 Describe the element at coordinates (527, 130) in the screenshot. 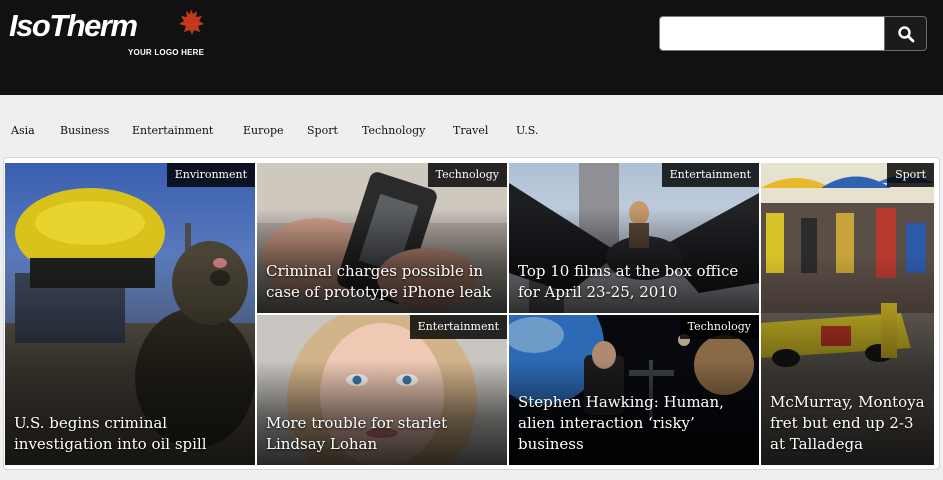

I see `nav-item-us: U.S.` at that location.